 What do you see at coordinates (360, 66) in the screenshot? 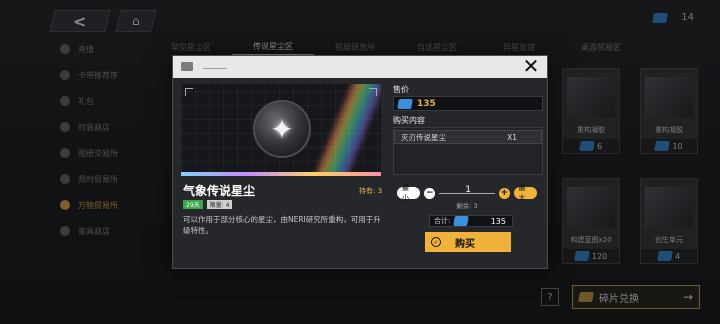
I see `dialog-header: ✕` at bounding box center [360, 66].